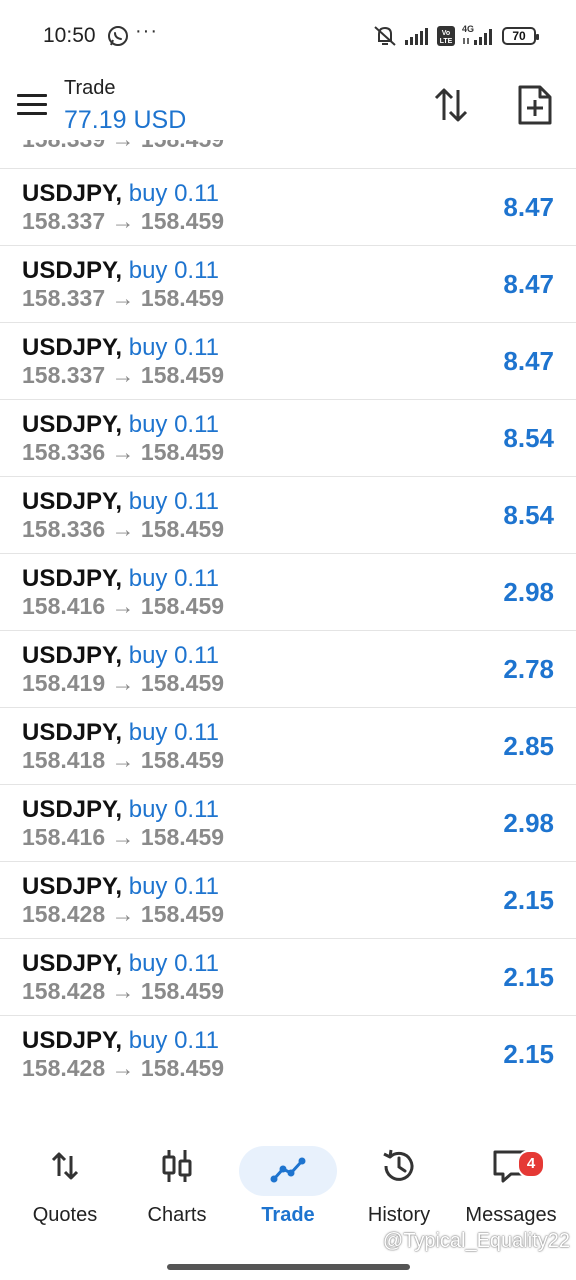 The image size is (576, 1280). What do you see at coordinates (288, 1267) in the screenshot?
I see `gesture-bar` at bounding box center [288, 1267].